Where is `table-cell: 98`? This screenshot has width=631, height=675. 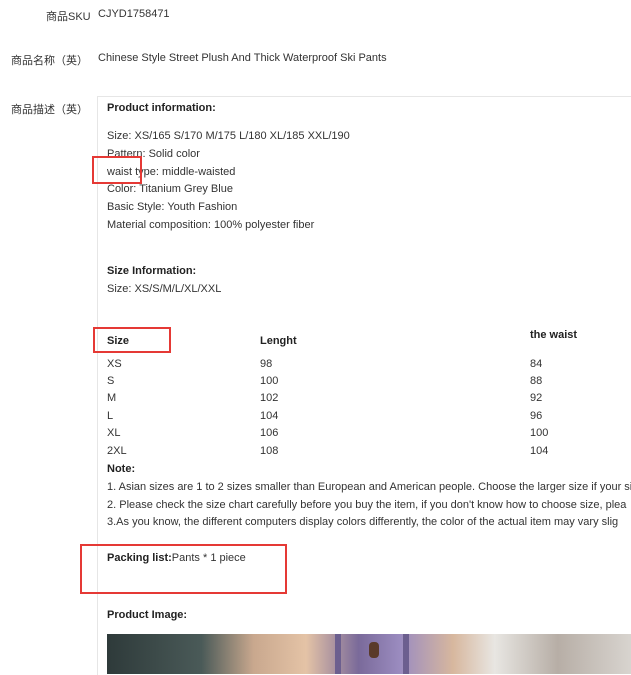 table-cell: 98 is located at coordinates (266, 364).